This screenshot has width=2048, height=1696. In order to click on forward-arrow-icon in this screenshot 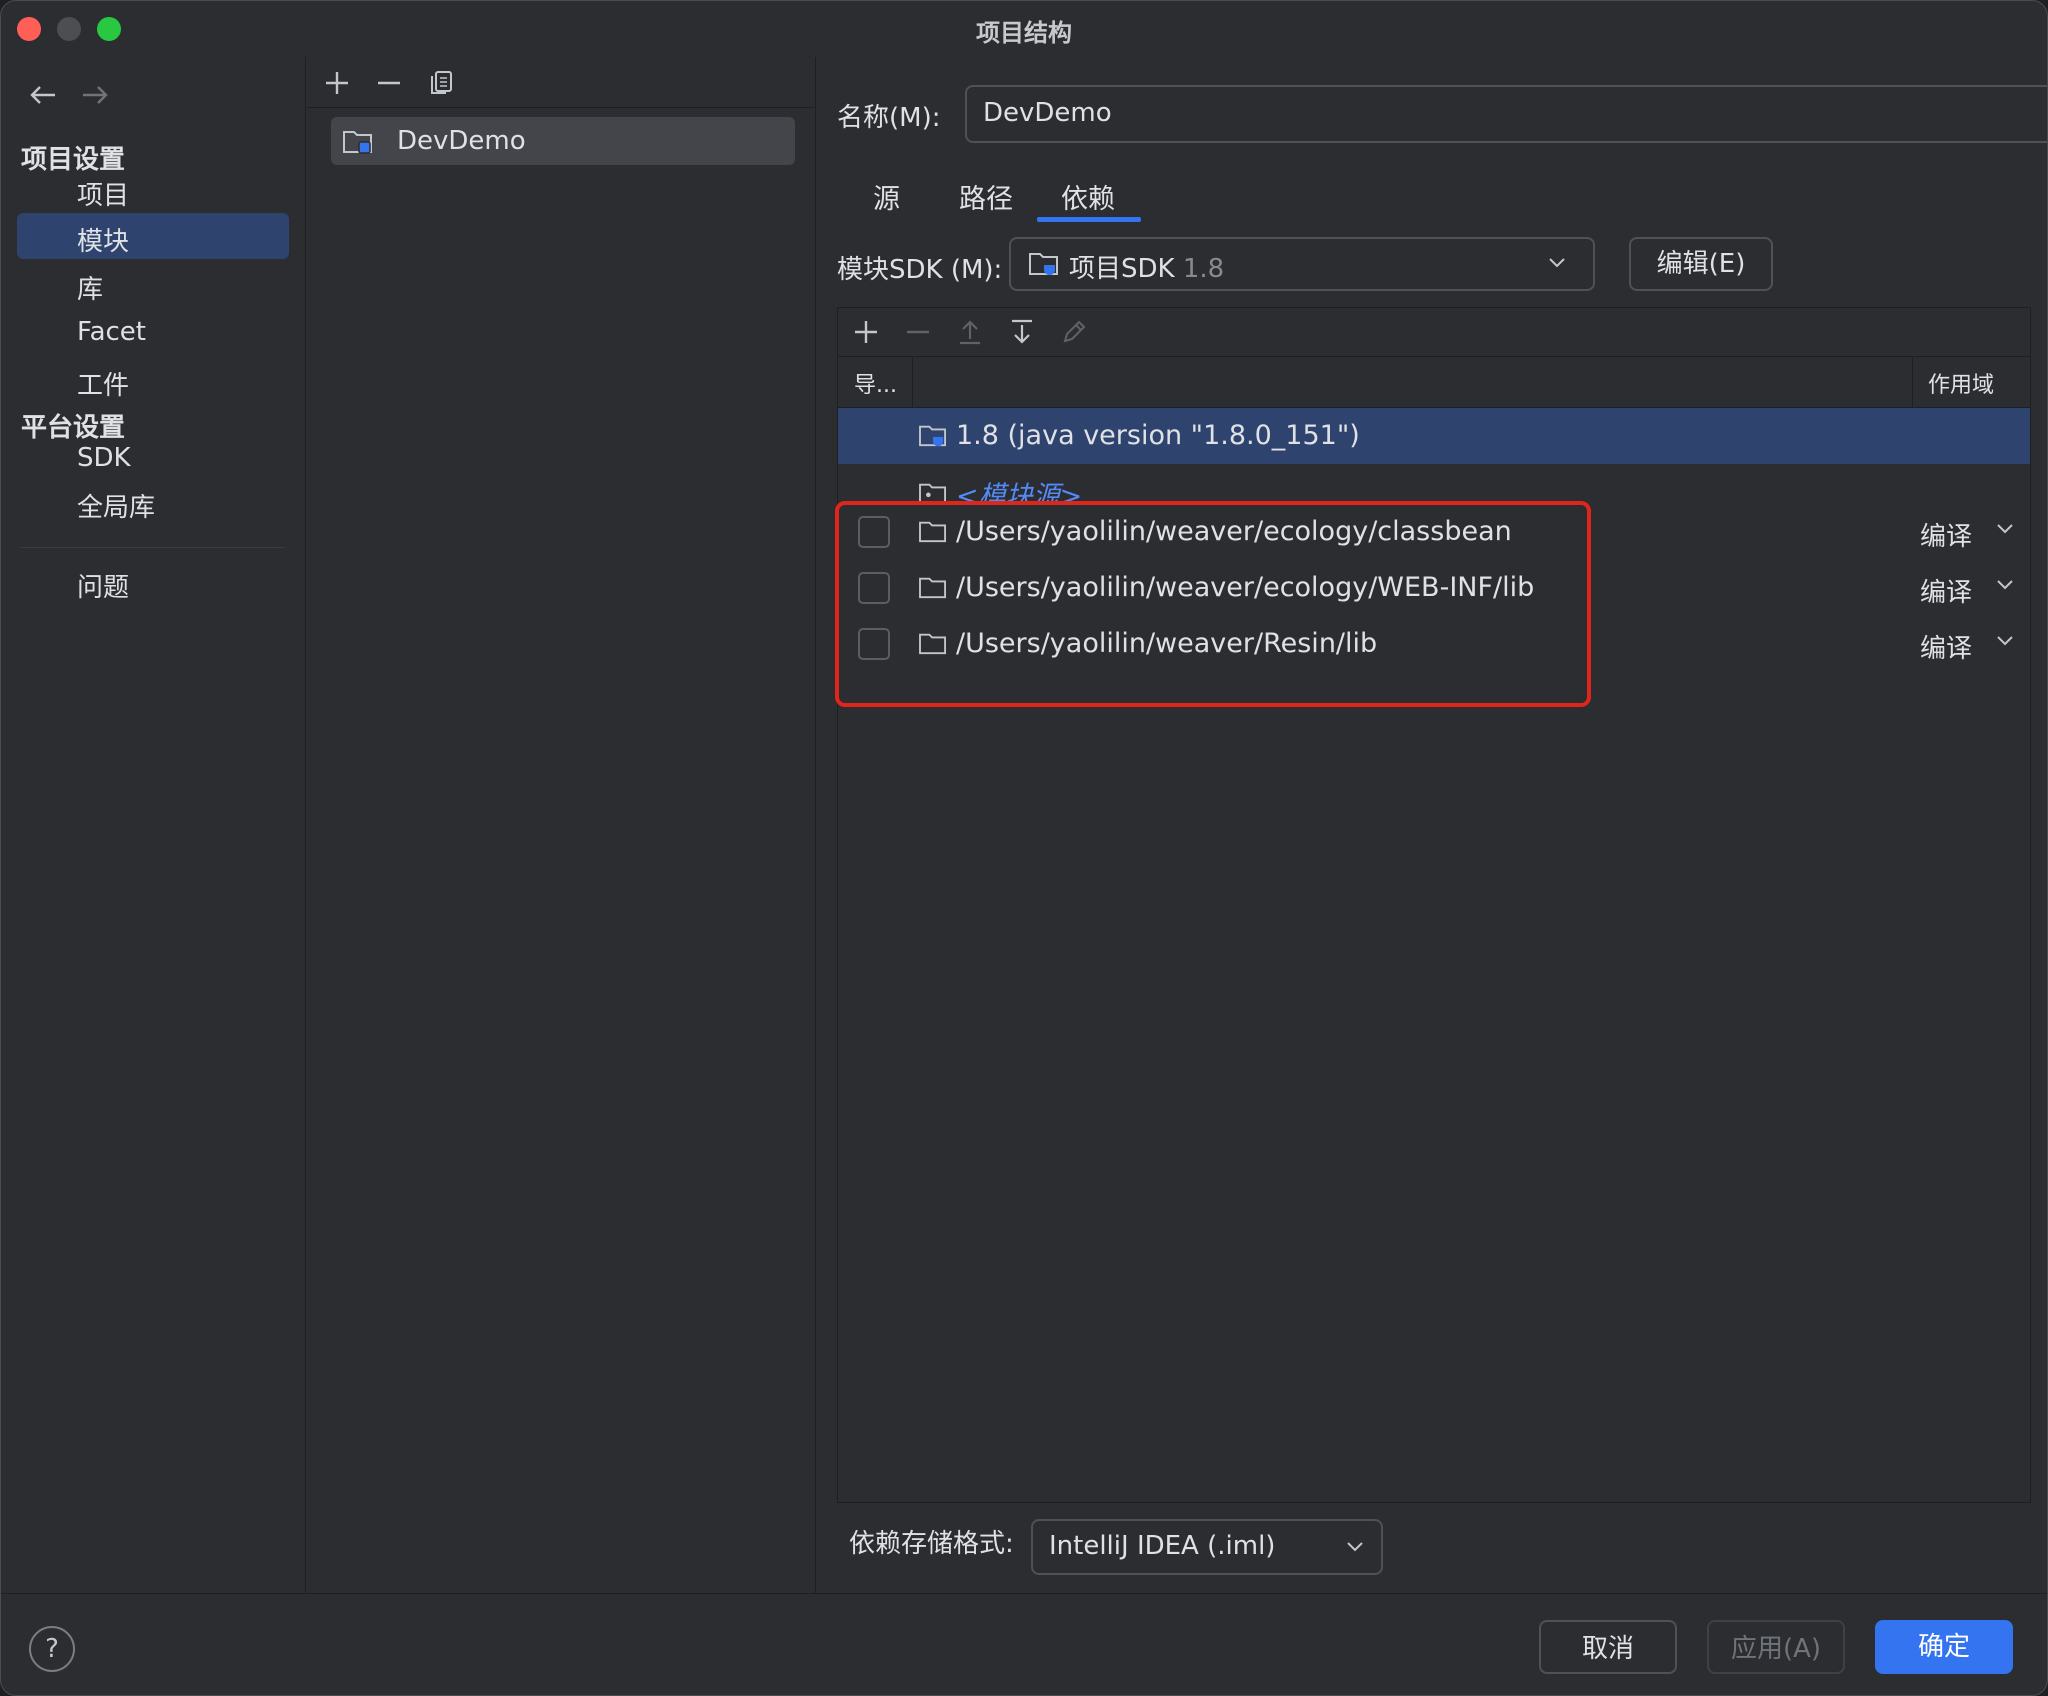, I will do `click(95, 95)`.